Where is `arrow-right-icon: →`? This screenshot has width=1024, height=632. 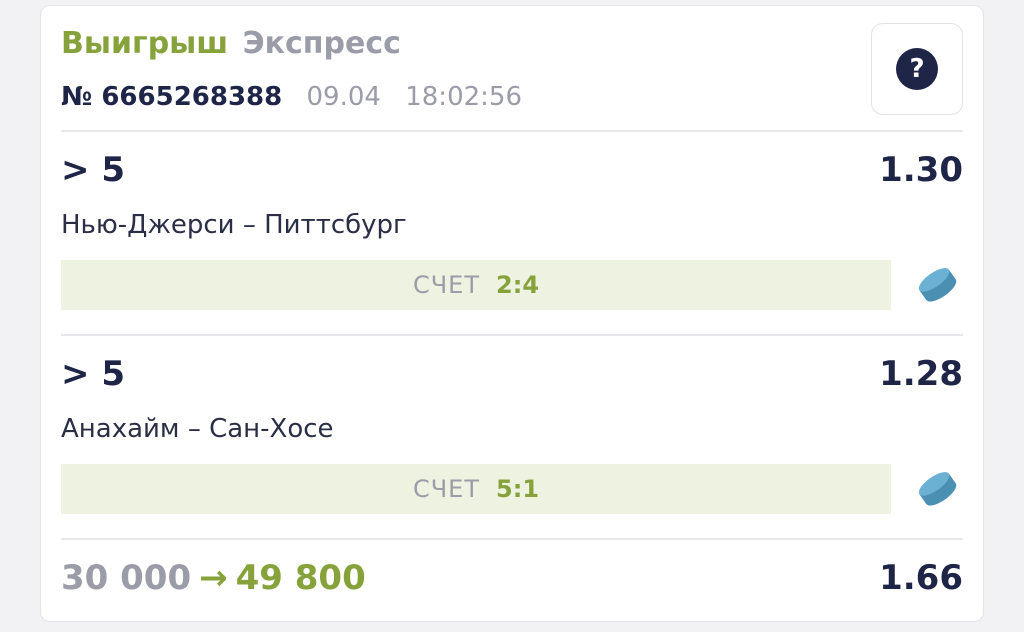
arrow-right-icon: → is located at coordinates (213, 578).